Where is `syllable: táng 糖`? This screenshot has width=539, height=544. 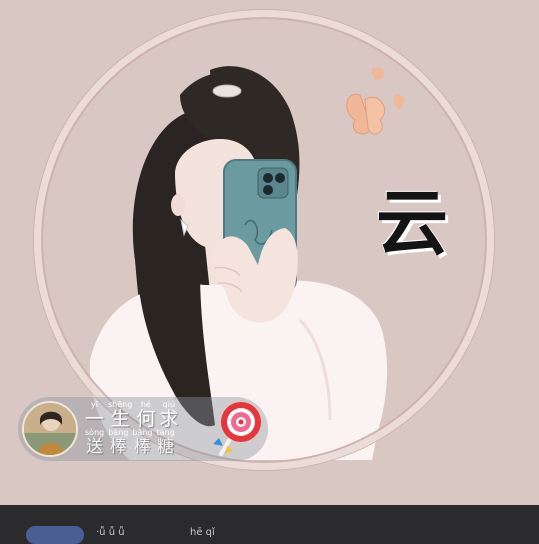
syllable: táng 糖 is located at coordinates (165, 442).